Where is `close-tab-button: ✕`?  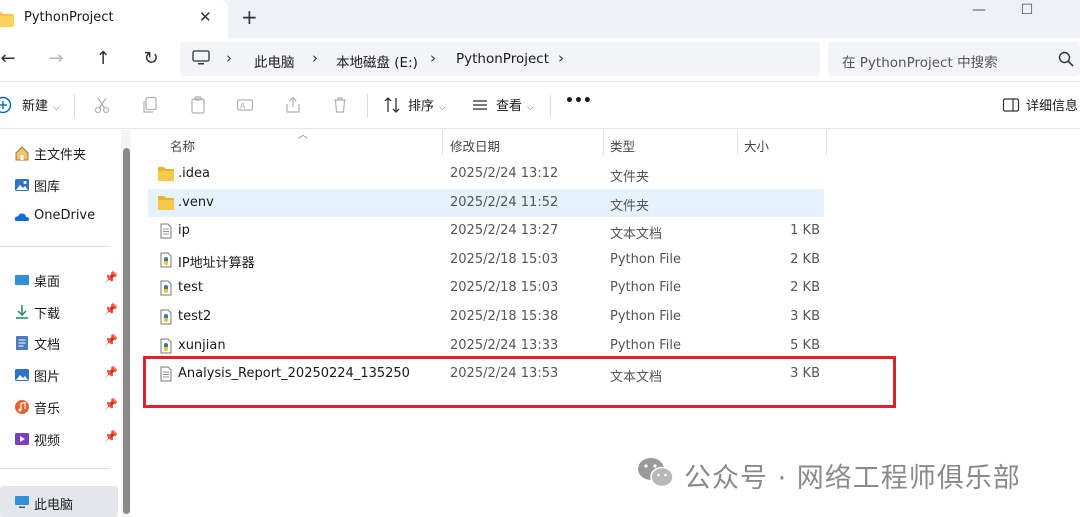
close-tab-button: ✕ is located at coordinates (205, 17).